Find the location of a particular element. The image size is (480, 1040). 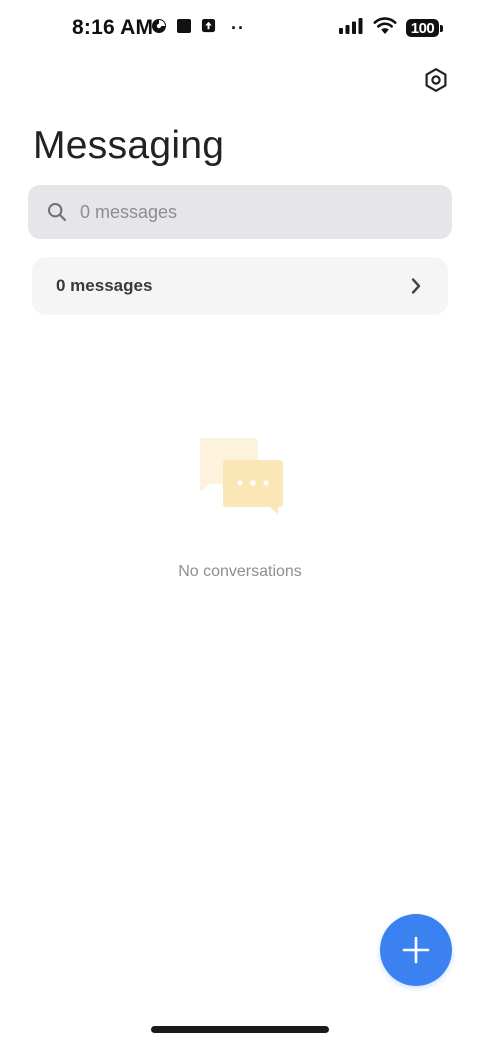

upload-box-icon is located at coordinates (208, 28).